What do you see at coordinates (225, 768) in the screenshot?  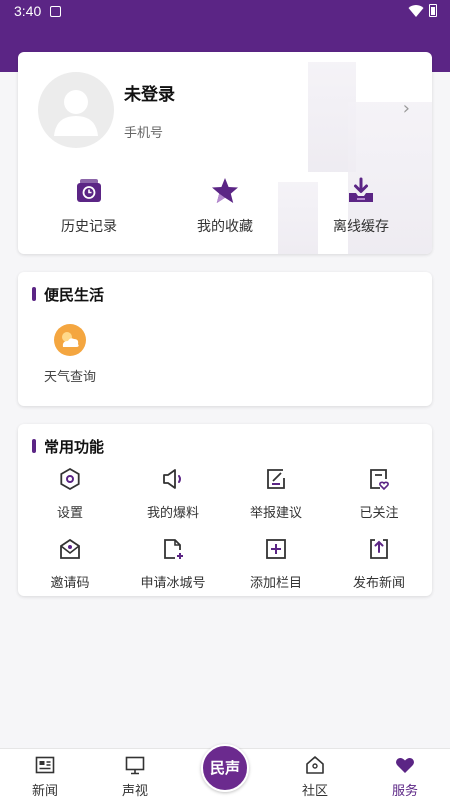 I see `nav-center-minsheng-button: 民声` at bounding box center [225, 768].